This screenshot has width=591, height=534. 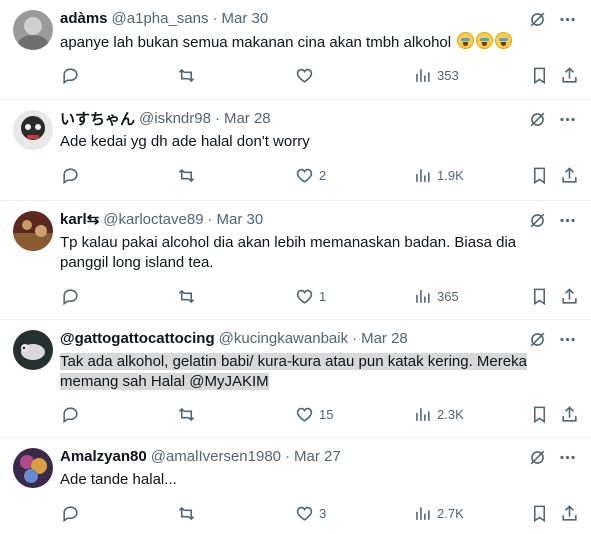 I want to click on like-count: 2, so click(x=323, y=175).